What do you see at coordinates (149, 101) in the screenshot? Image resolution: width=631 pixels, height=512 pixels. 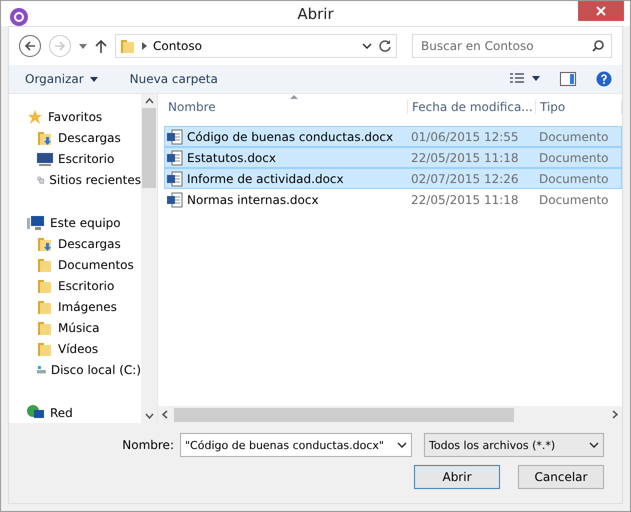 I see `scroll-up-icon` at bounding box center [149, 101].